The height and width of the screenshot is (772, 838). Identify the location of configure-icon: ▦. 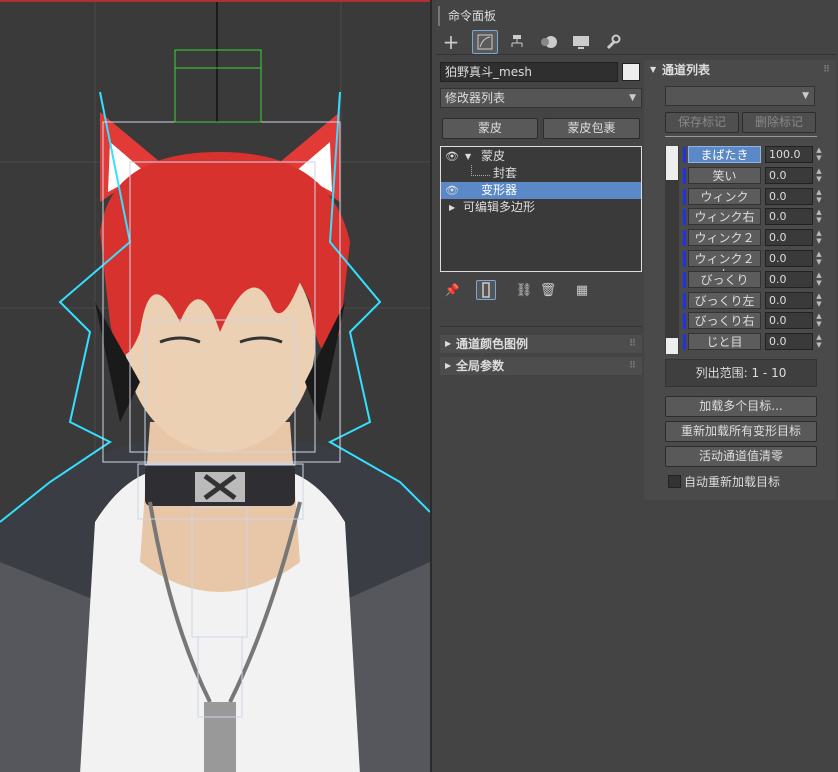
(582, 290).